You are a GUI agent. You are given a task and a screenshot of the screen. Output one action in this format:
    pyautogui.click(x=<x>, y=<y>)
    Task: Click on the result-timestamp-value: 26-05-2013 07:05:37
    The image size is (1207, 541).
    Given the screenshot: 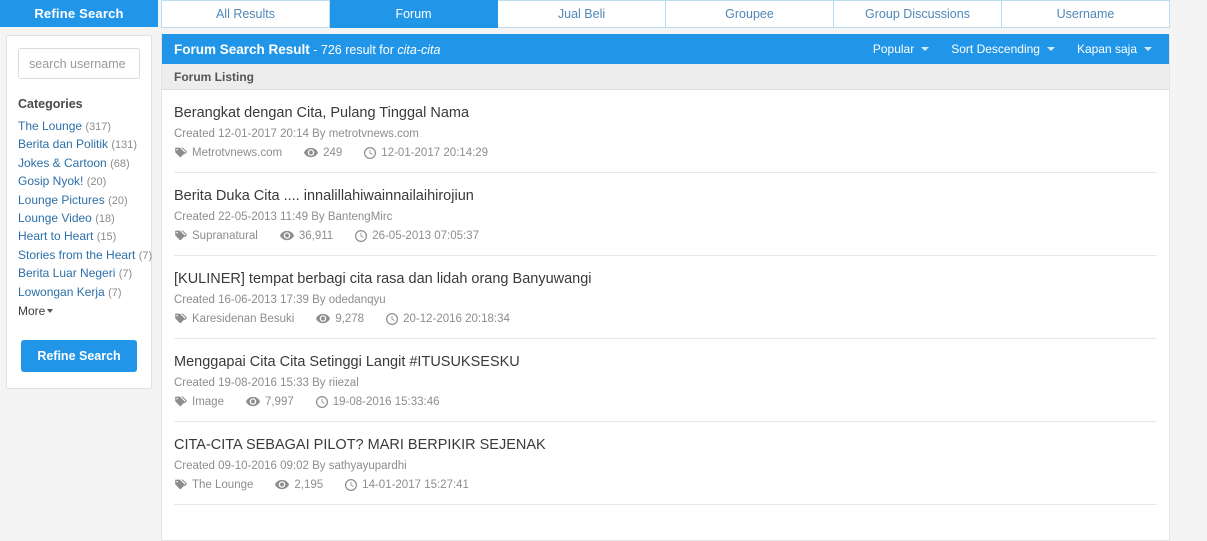 What is the action you would take?
    pyautogui.click(x=425, y=235)
    